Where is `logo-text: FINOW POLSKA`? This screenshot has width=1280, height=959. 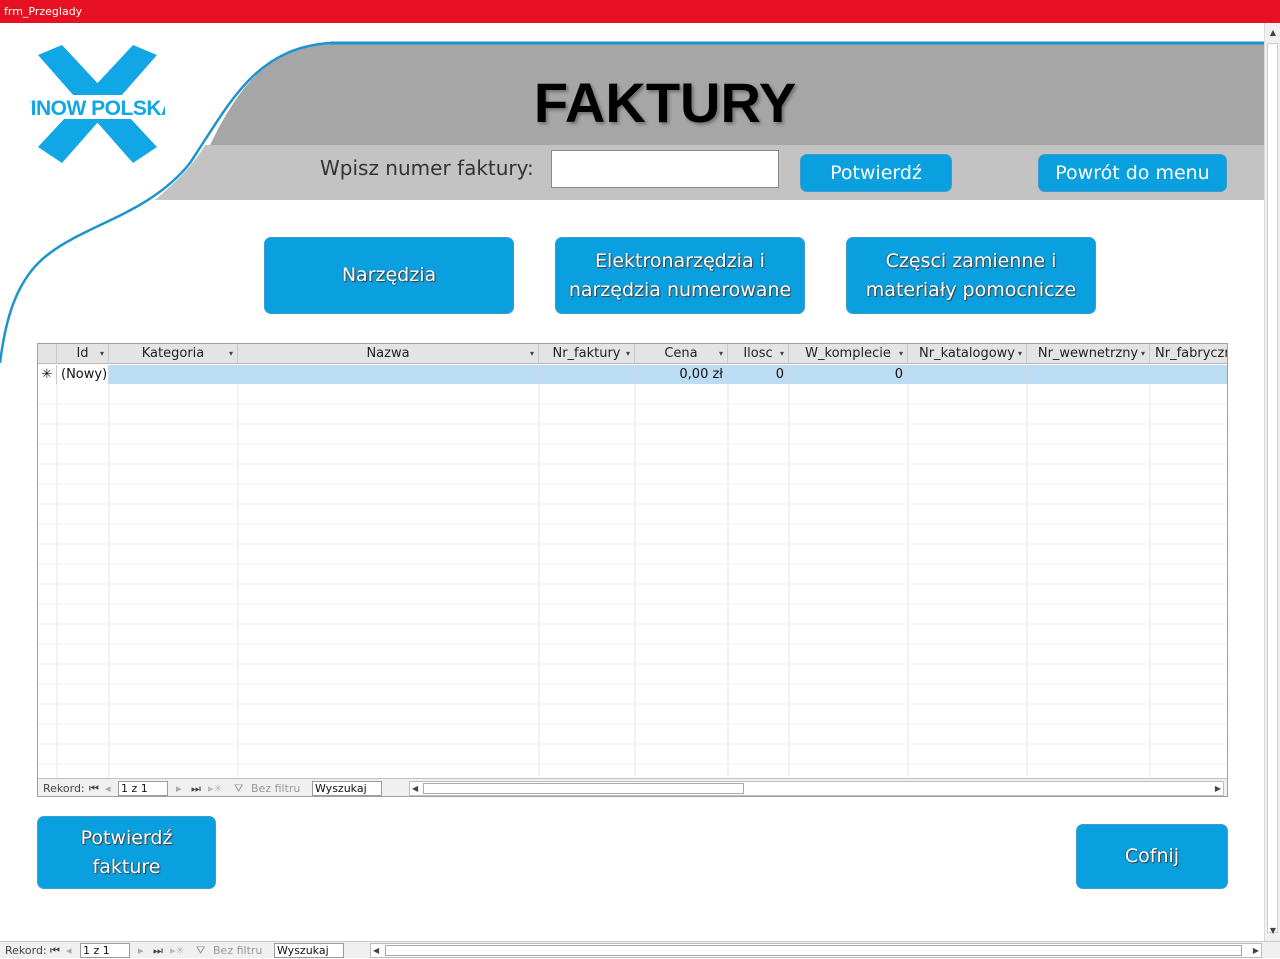
logo-text: FINOW POLSKA is located at coordinates (97, 108).